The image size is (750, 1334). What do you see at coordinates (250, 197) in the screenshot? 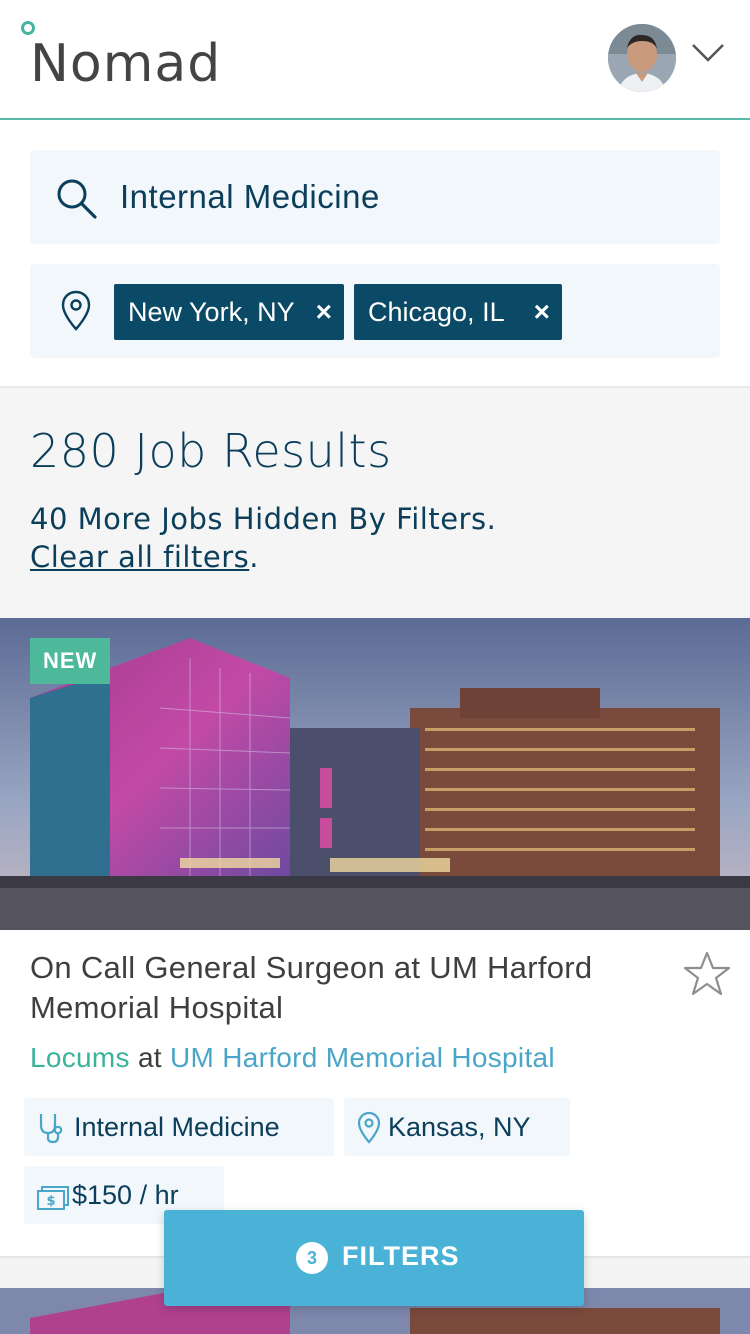
I see `search-query: Internal Medicine` at bounding box center [250, 197].